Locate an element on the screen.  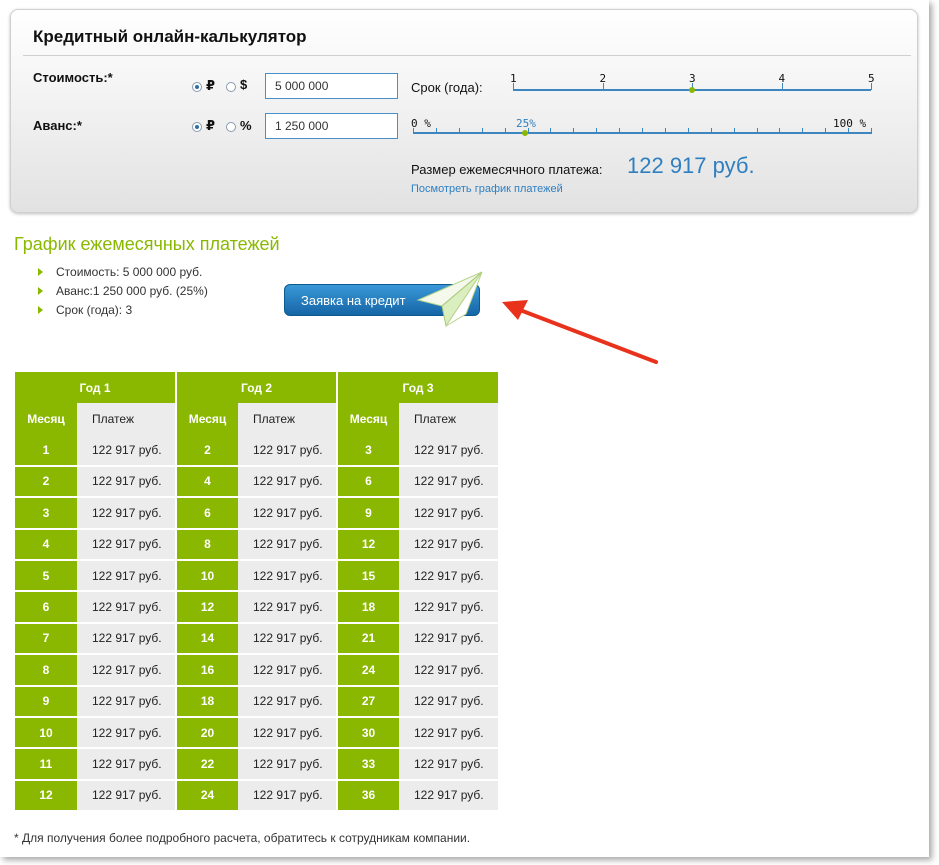
cost-currency-rub-radio is located at coordinates (197, 87).